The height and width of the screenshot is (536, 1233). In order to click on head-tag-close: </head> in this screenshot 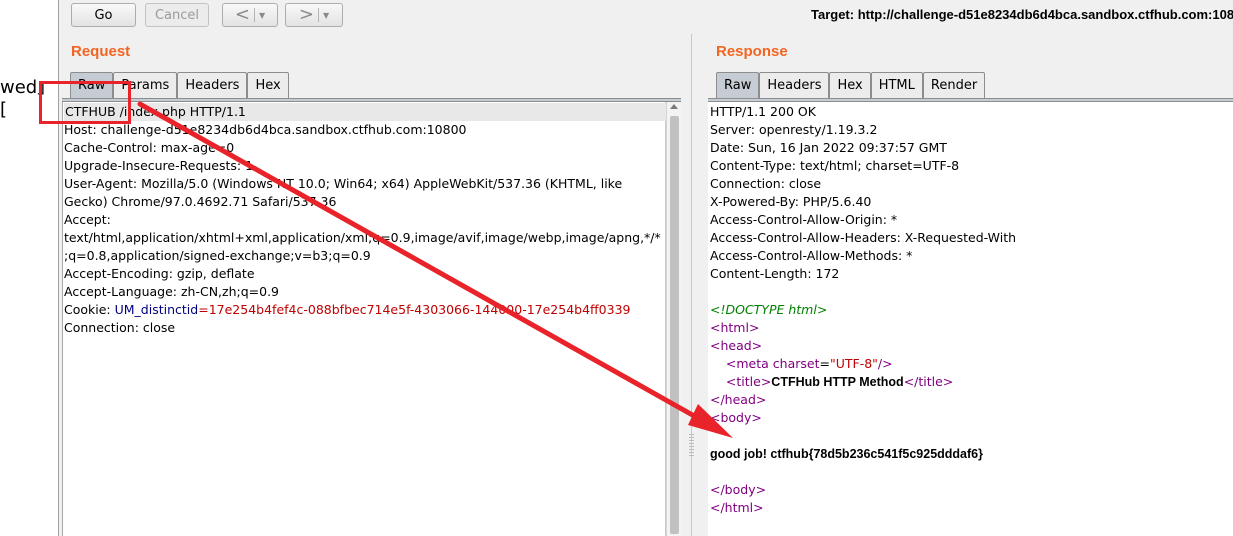, I will do `click(738, 399)`.